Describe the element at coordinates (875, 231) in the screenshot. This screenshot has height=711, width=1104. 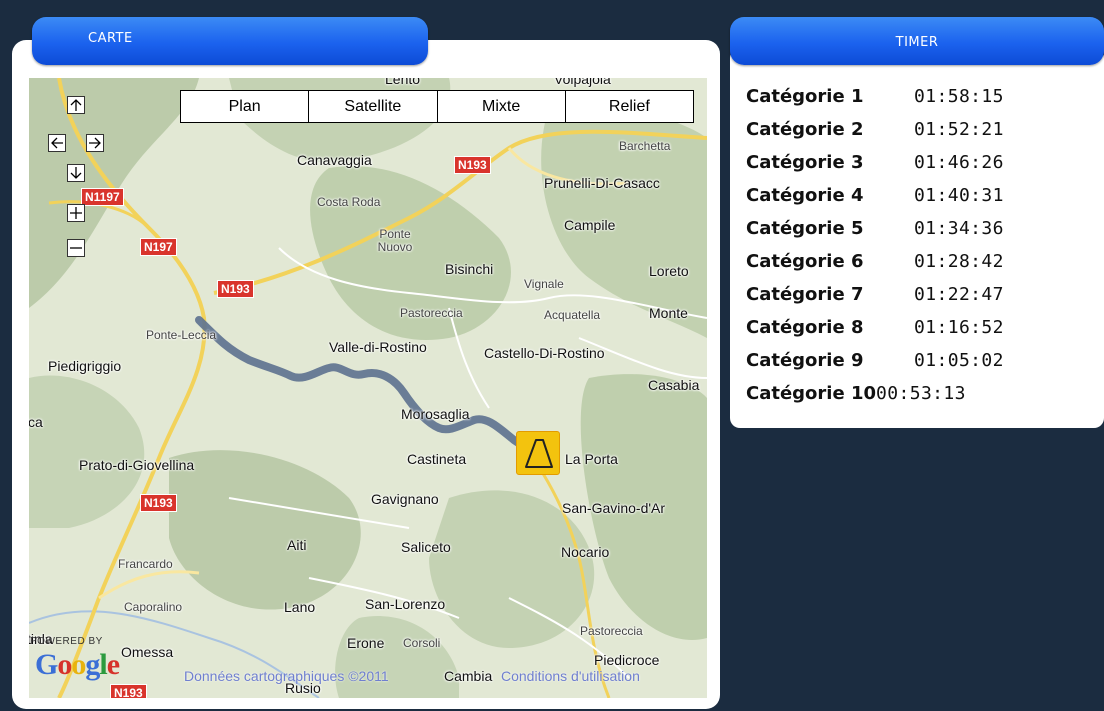
I see `timer-row: Catégorie 5 01:34:36` at that location.